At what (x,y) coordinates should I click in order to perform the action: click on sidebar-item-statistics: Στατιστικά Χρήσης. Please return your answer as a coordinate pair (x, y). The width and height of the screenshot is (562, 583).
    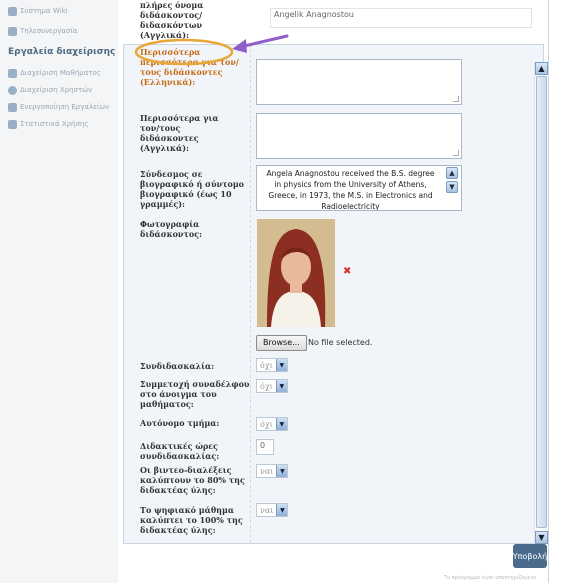
    Looking at the image, I should click on (48, 124).